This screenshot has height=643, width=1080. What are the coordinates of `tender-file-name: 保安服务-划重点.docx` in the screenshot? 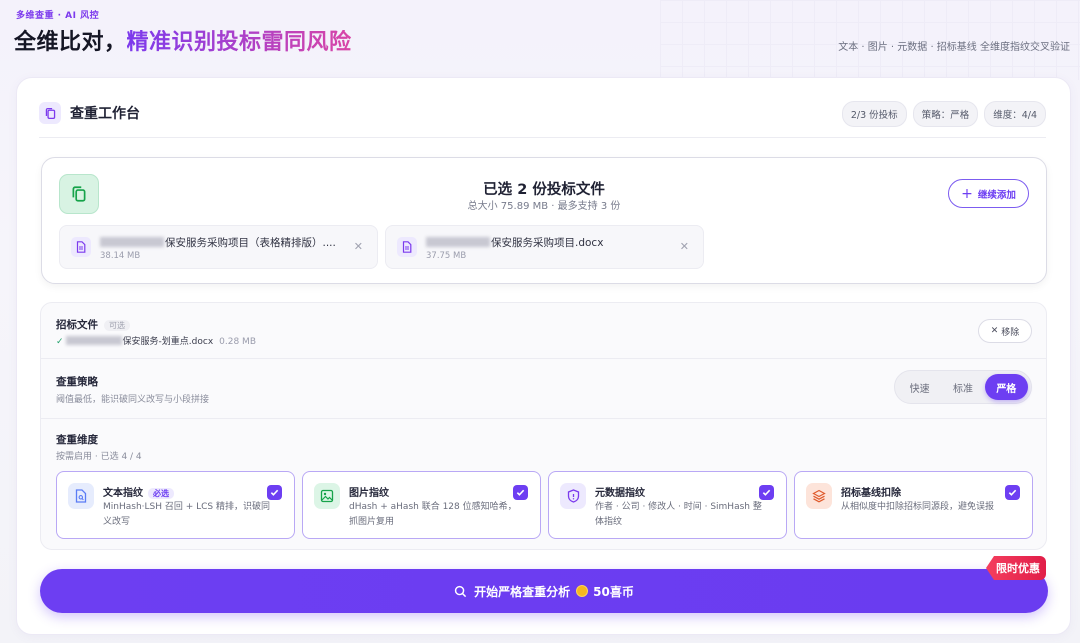 It's located at (168, 342).